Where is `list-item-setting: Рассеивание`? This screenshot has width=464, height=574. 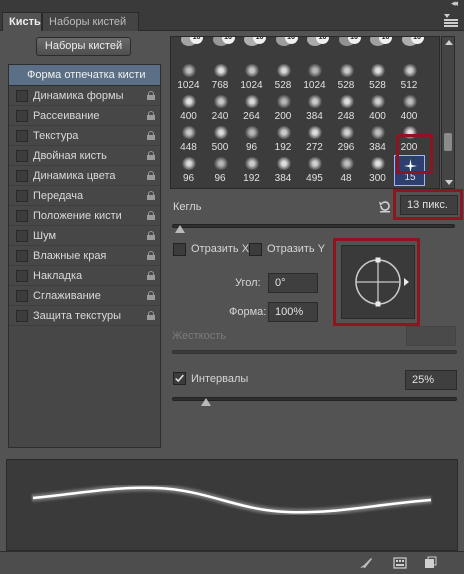
list-item-setting: Рассеивание is located at coordinates (84, 116).